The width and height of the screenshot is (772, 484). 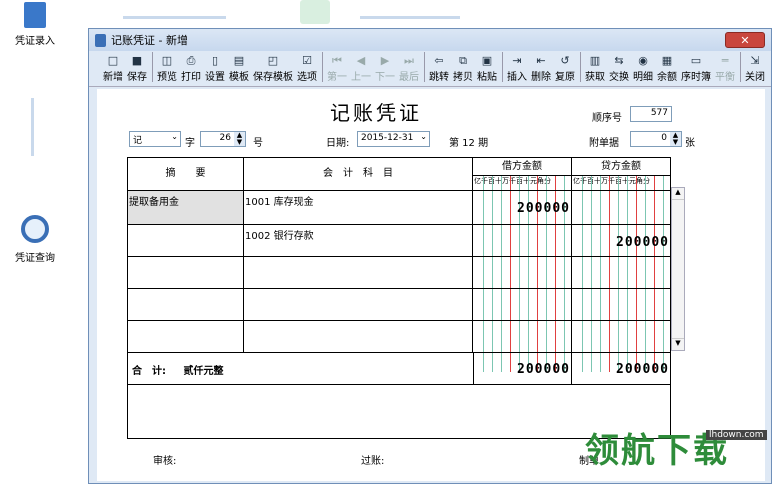 What do you see at coordinates (667, 68) in the screenshot?
I see `balance-button: ▦ 余额` at bounding box center [667, 68].